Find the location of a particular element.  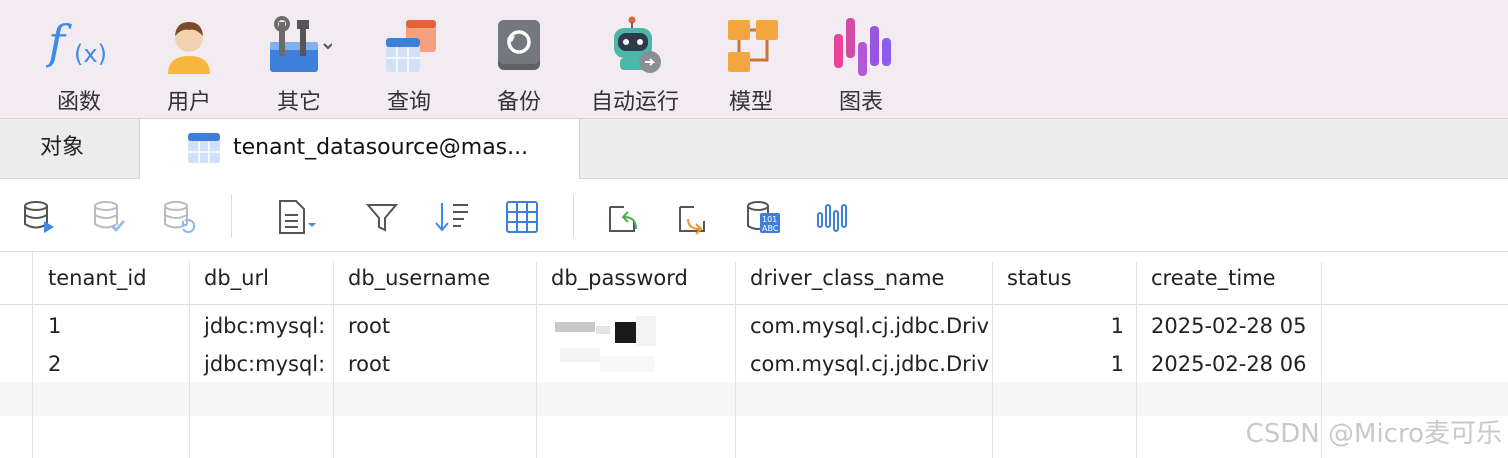

column-header: db_password is located at coordinates (636, 278).